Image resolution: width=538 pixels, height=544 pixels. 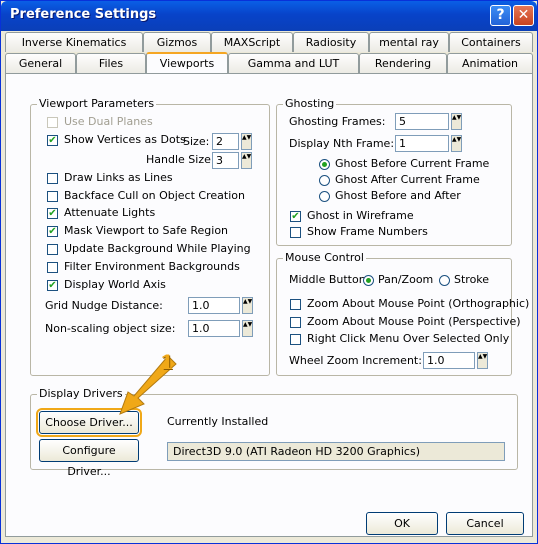 What do you see at coordinates (418, 303) in the screenshot?
I see `zoom-ortho-label: Zoom About Mouse Point (Orthographic)` at bounding box center [418, 303].